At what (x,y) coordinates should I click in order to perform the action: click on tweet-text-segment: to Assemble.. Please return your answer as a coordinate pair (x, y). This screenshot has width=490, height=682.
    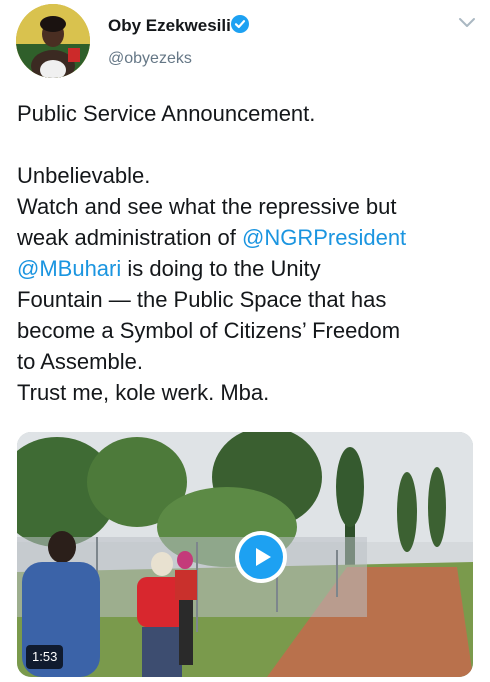
    Looking at the image, I should click on (80, 361).